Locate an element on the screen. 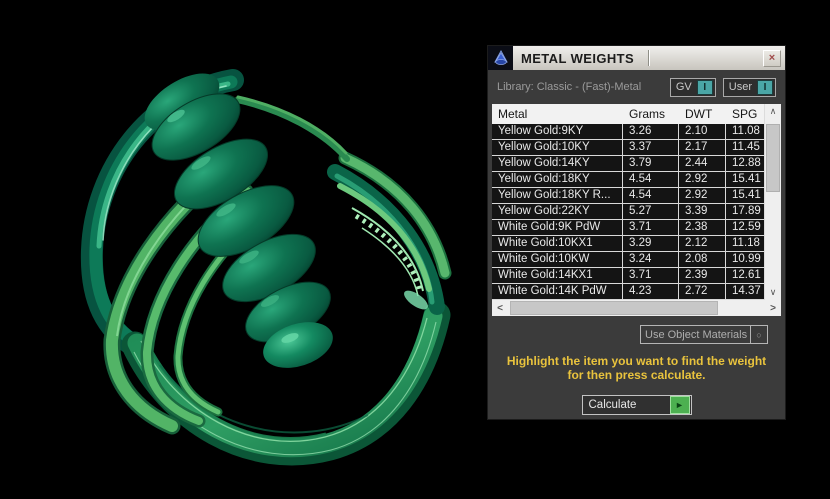 The width and height of the screenshot is (830, 499). table-cell: Yellow Gold:10KY is located at coordinates (557, 147).